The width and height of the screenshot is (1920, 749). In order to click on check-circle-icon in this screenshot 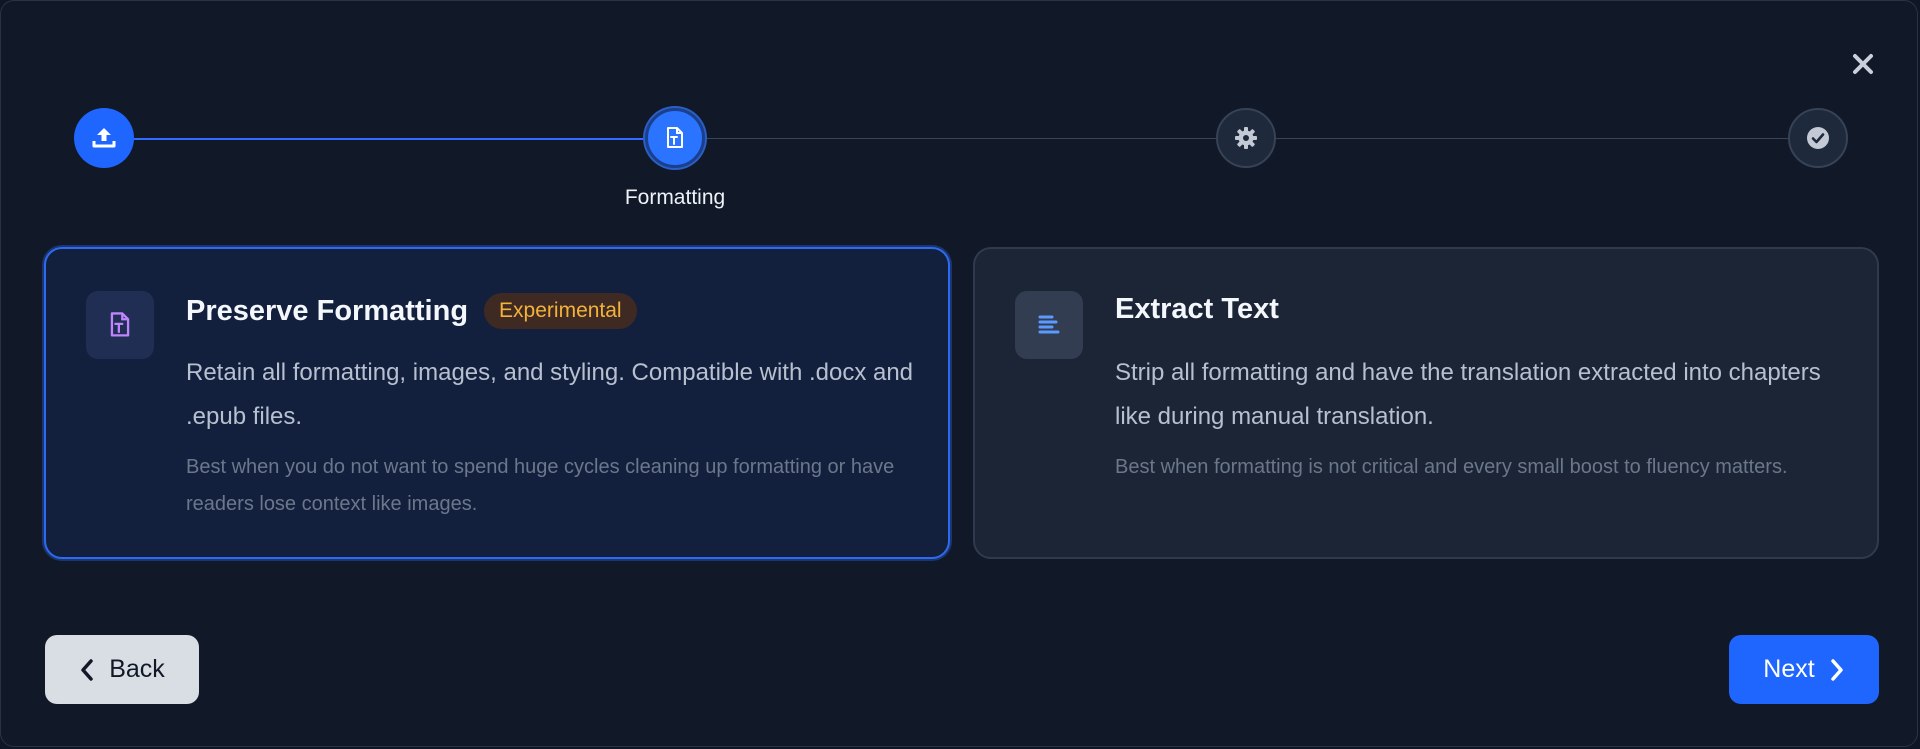, I will do `click(1818, 138)`.